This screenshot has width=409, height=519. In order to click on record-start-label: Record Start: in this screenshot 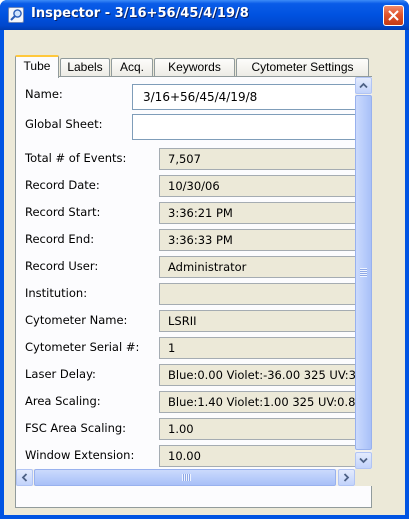, I will do `click(63, 212)`.